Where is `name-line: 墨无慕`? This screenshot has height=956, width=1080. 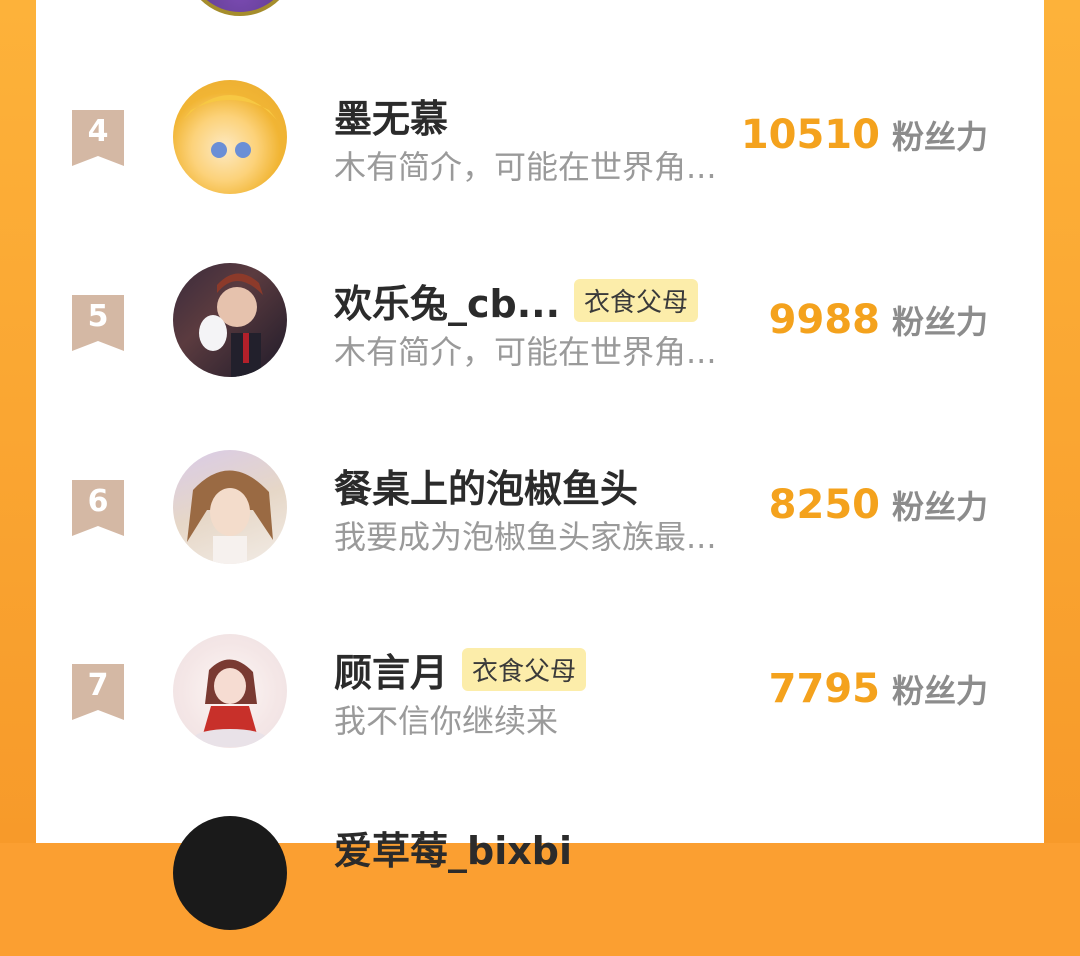 name-line: 墨无慕 is located at coordinates (391, 115).